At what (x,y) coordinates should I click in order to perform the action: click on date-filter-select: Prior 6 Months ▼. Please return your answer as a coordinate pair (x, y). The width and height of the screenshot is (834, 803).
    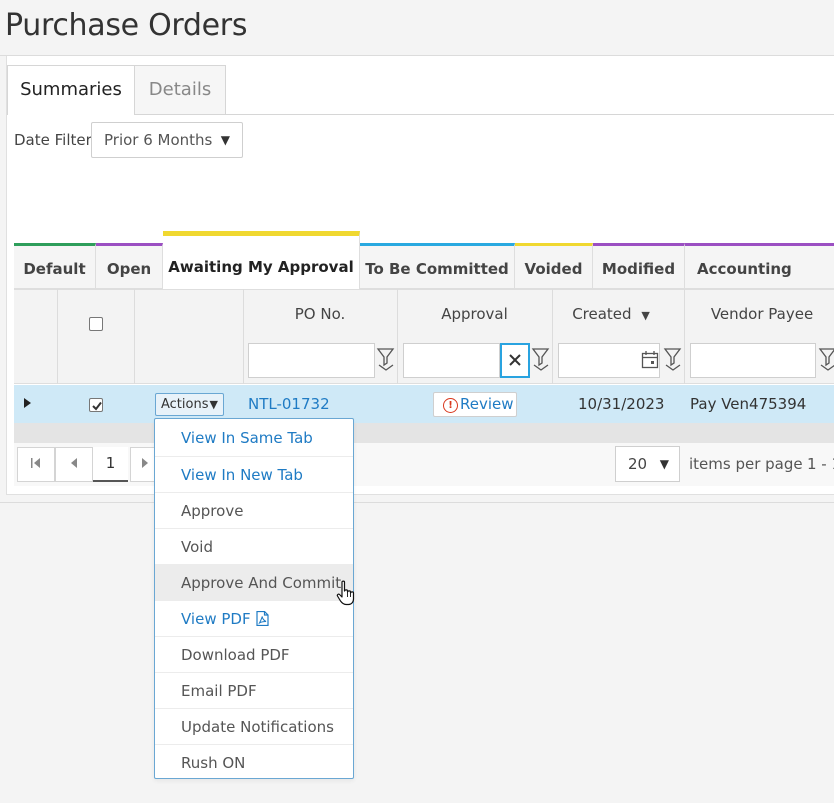
    Looking at the image, I should click on (167, 140).